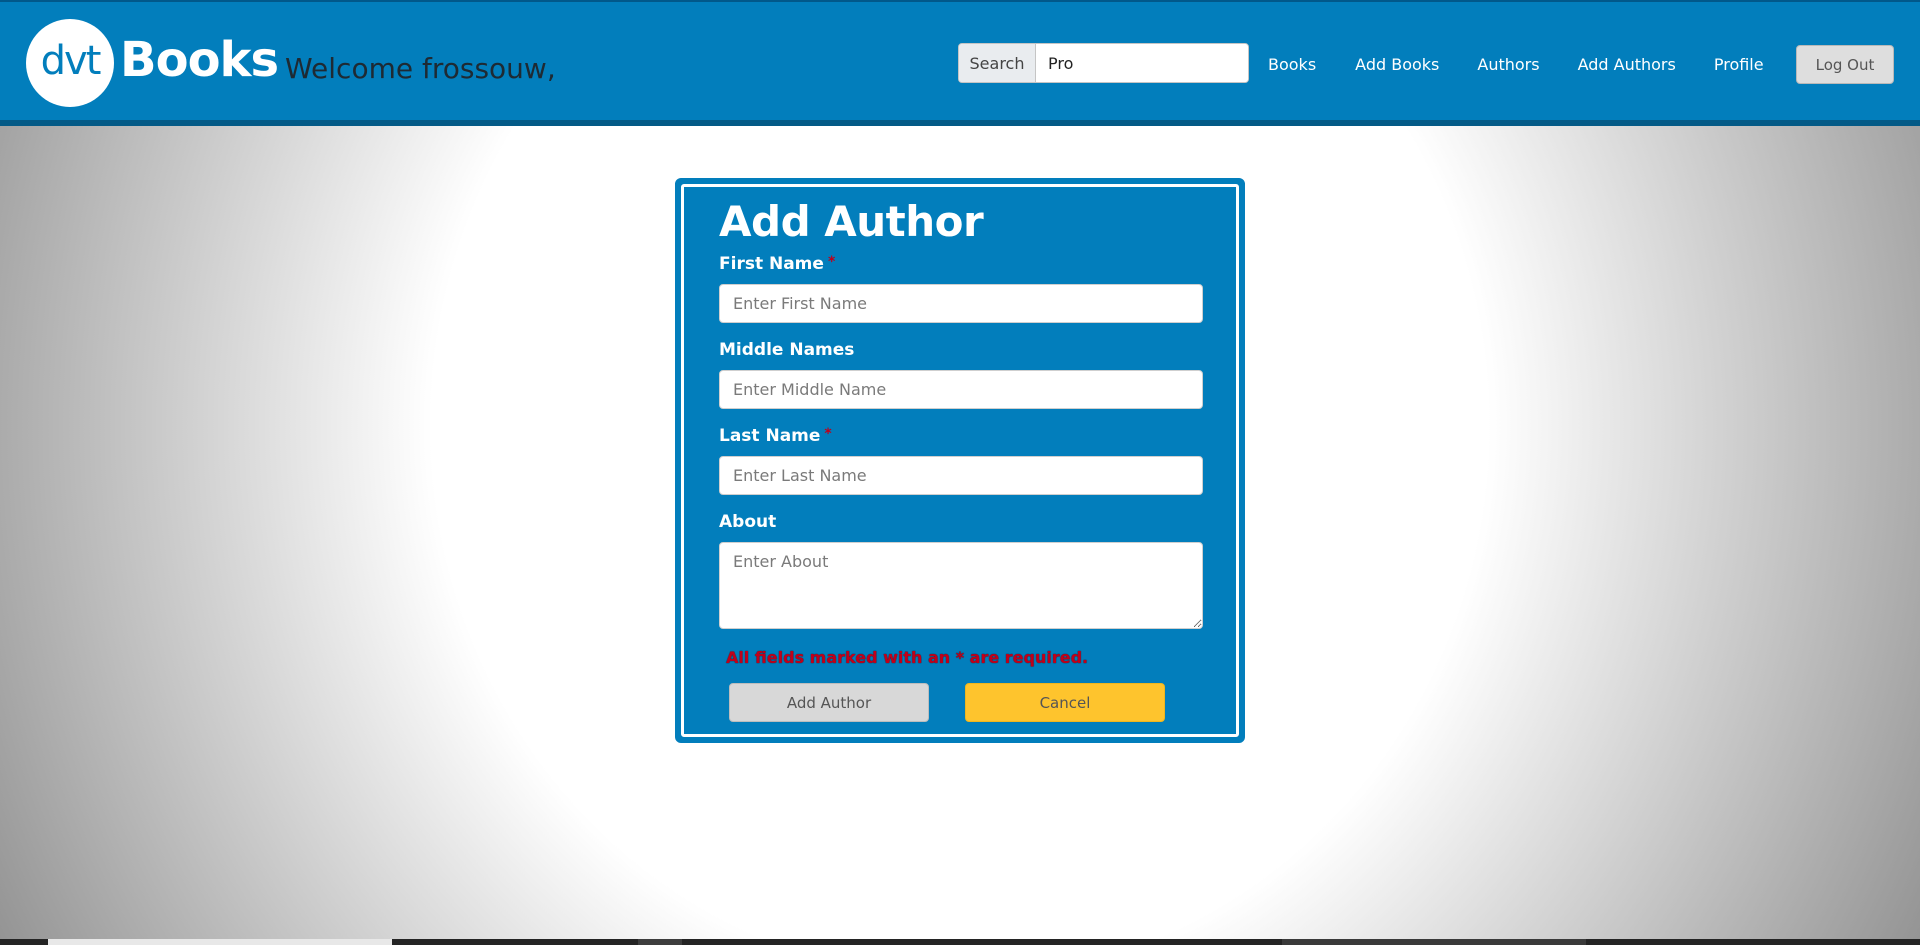 The height and width of the screenshot is (945, 1920). I want to click on first-name-input, so click(961, 303).